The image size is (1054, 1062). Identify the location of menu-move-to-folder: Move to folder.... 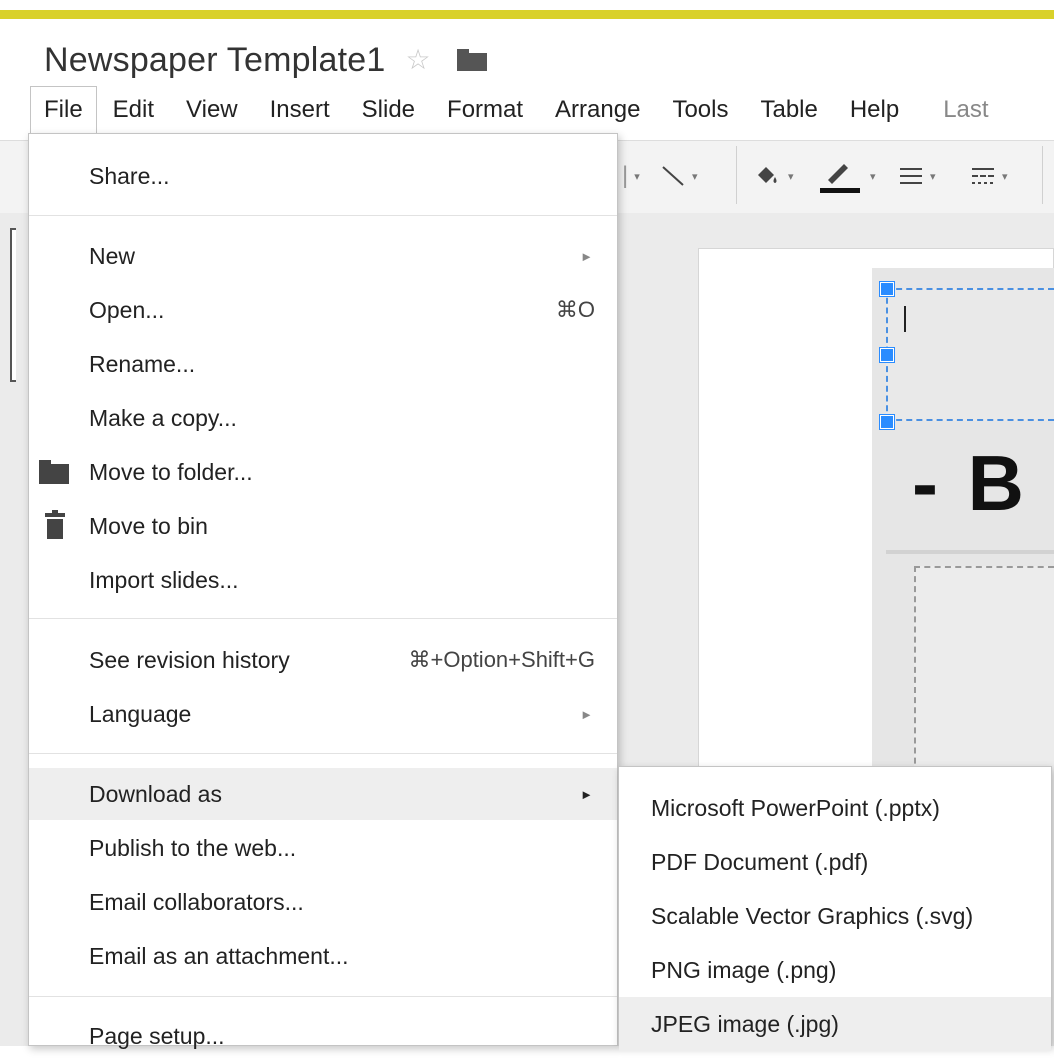
(323, 472).